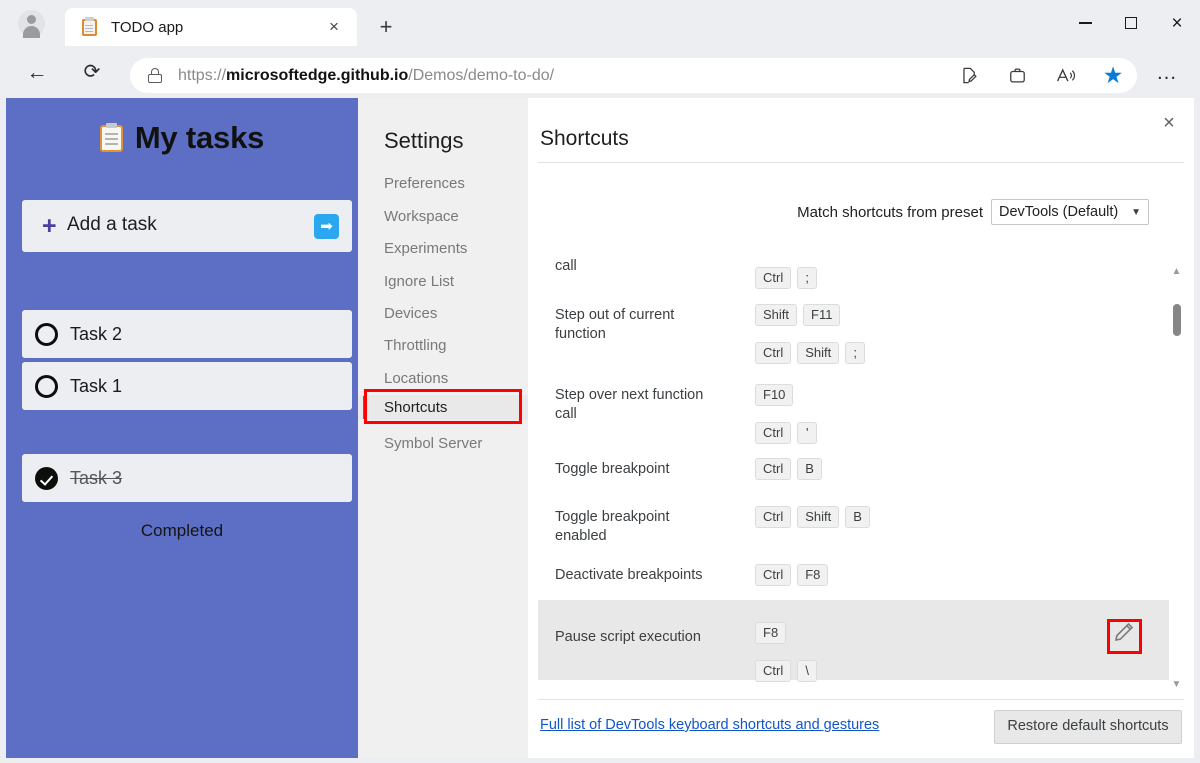  I want to click on shortcut-row: Toggle breakpoint Ctrl B, so click(861, 470).